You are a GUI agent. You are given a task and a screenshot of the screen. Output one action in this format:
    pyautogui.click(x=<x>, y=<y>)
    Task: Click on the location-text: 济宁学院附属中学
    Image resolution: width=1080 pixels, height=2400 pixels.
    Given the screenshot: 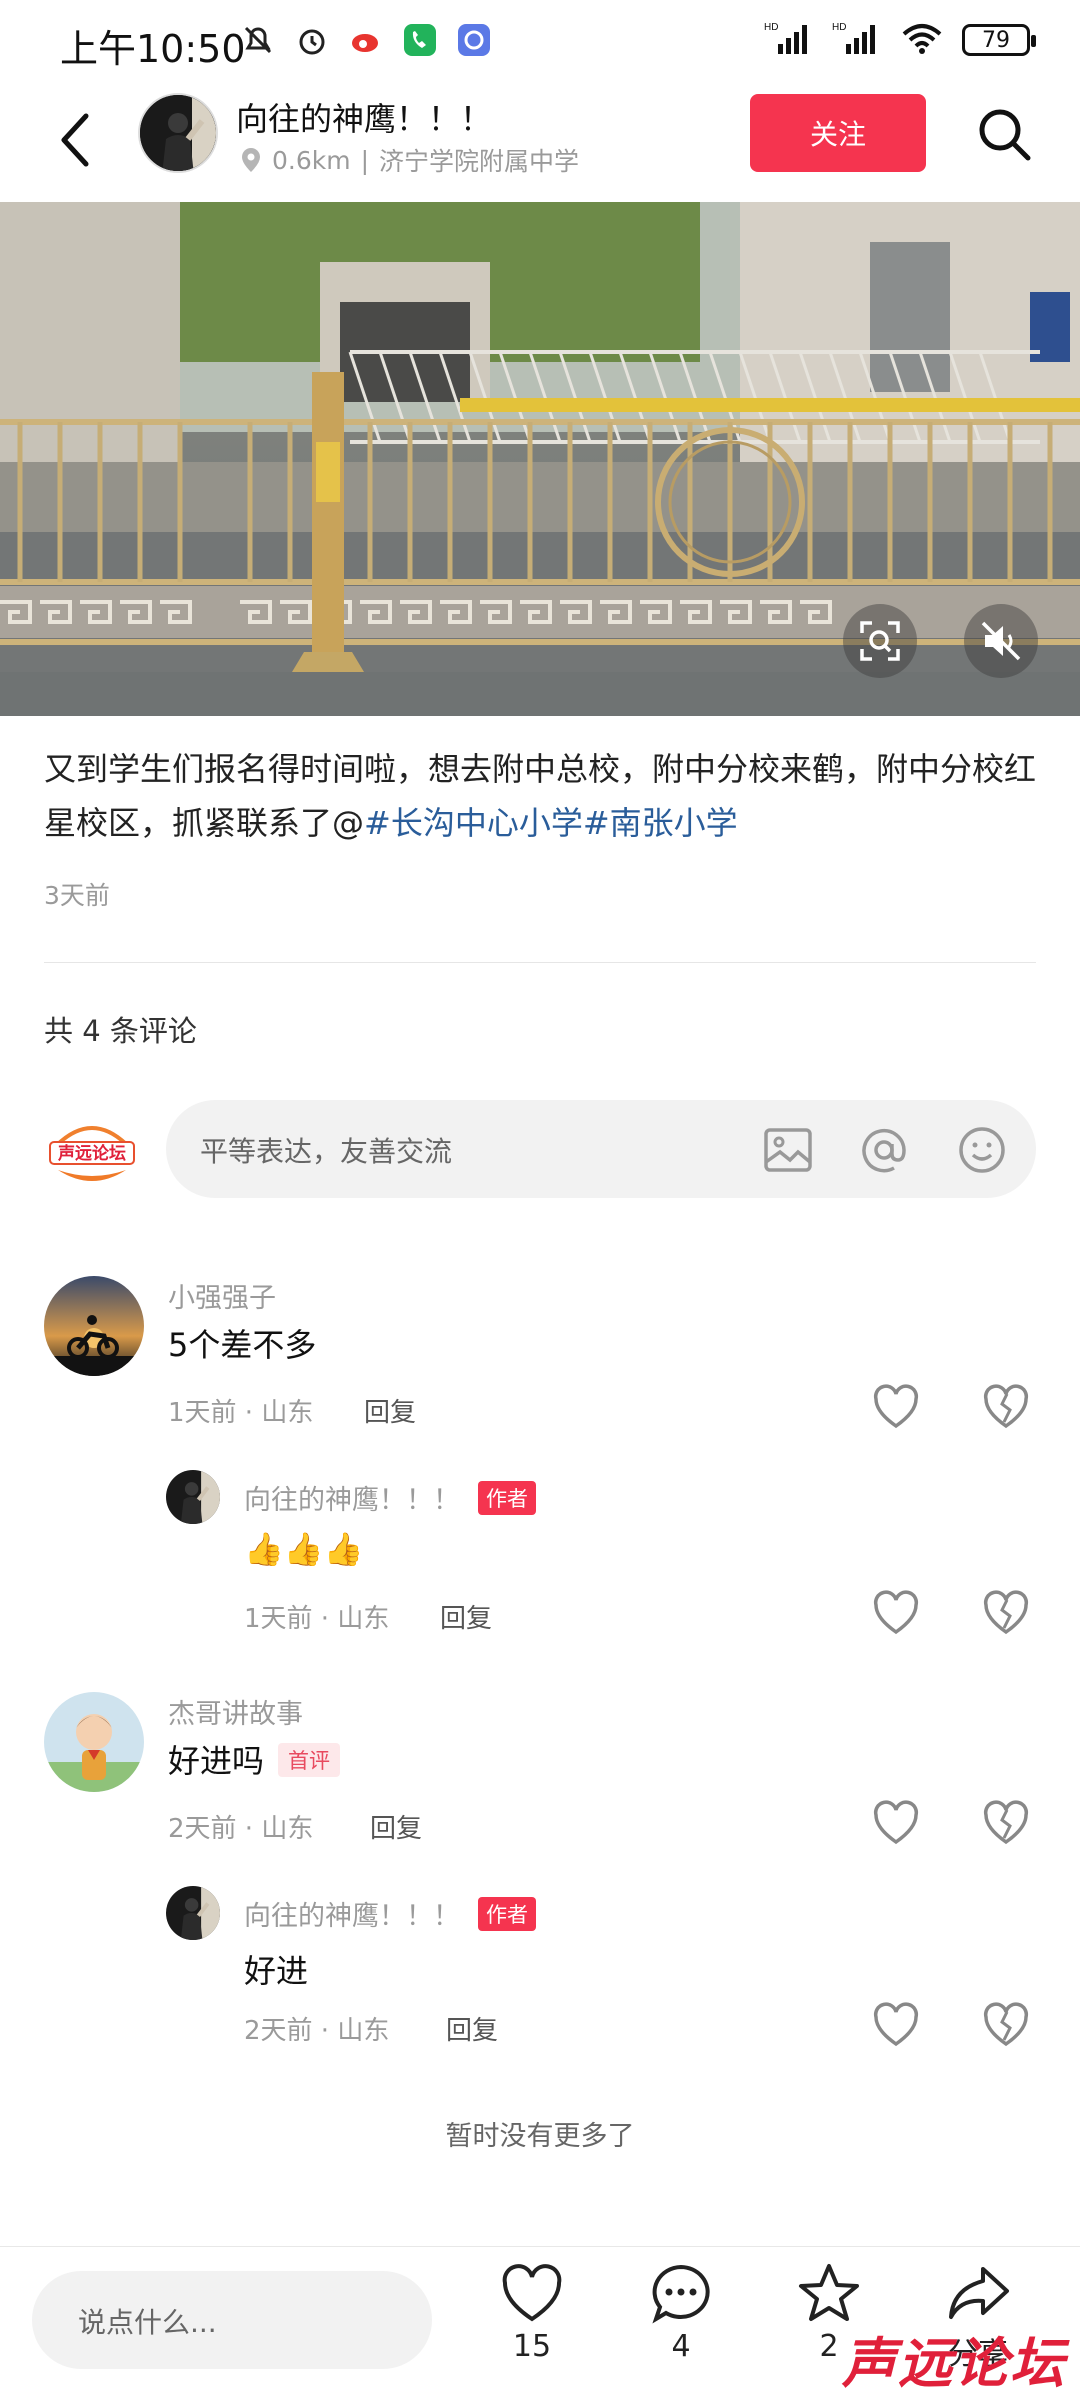 What is the action you would take?
    pyautogui.click(x=479, y=161)
    